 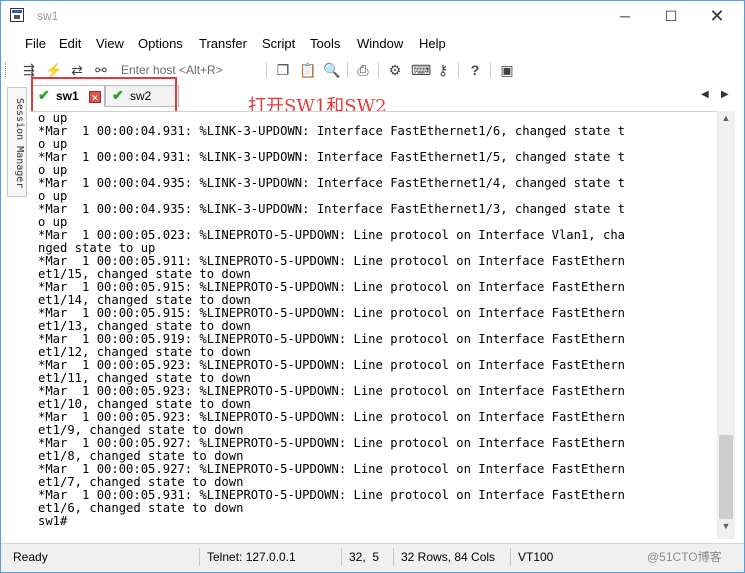 I want to click on scrollbar-thumb, so click(x=726, y=477).